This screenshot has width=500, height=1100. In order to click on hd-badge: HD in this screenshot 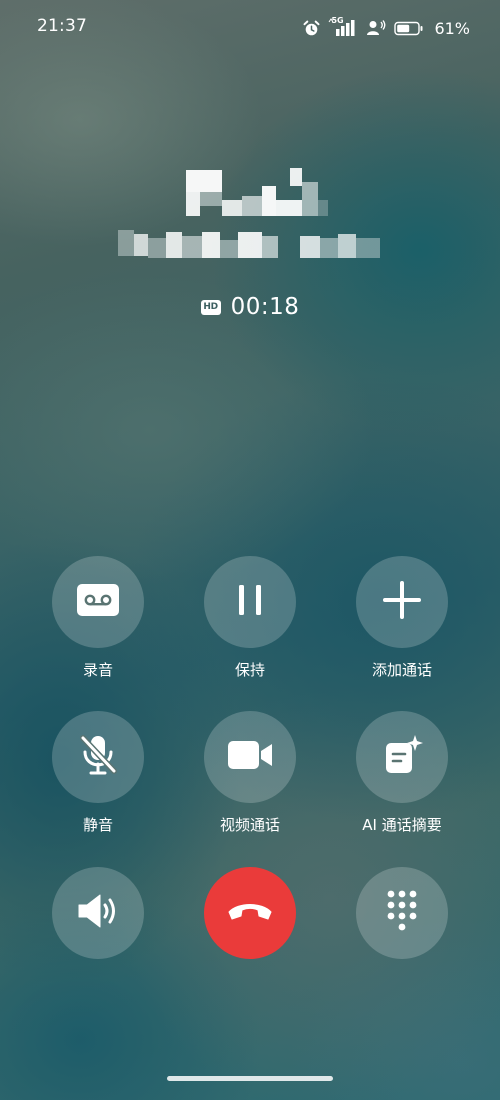, I will do `click(210, 307)`.